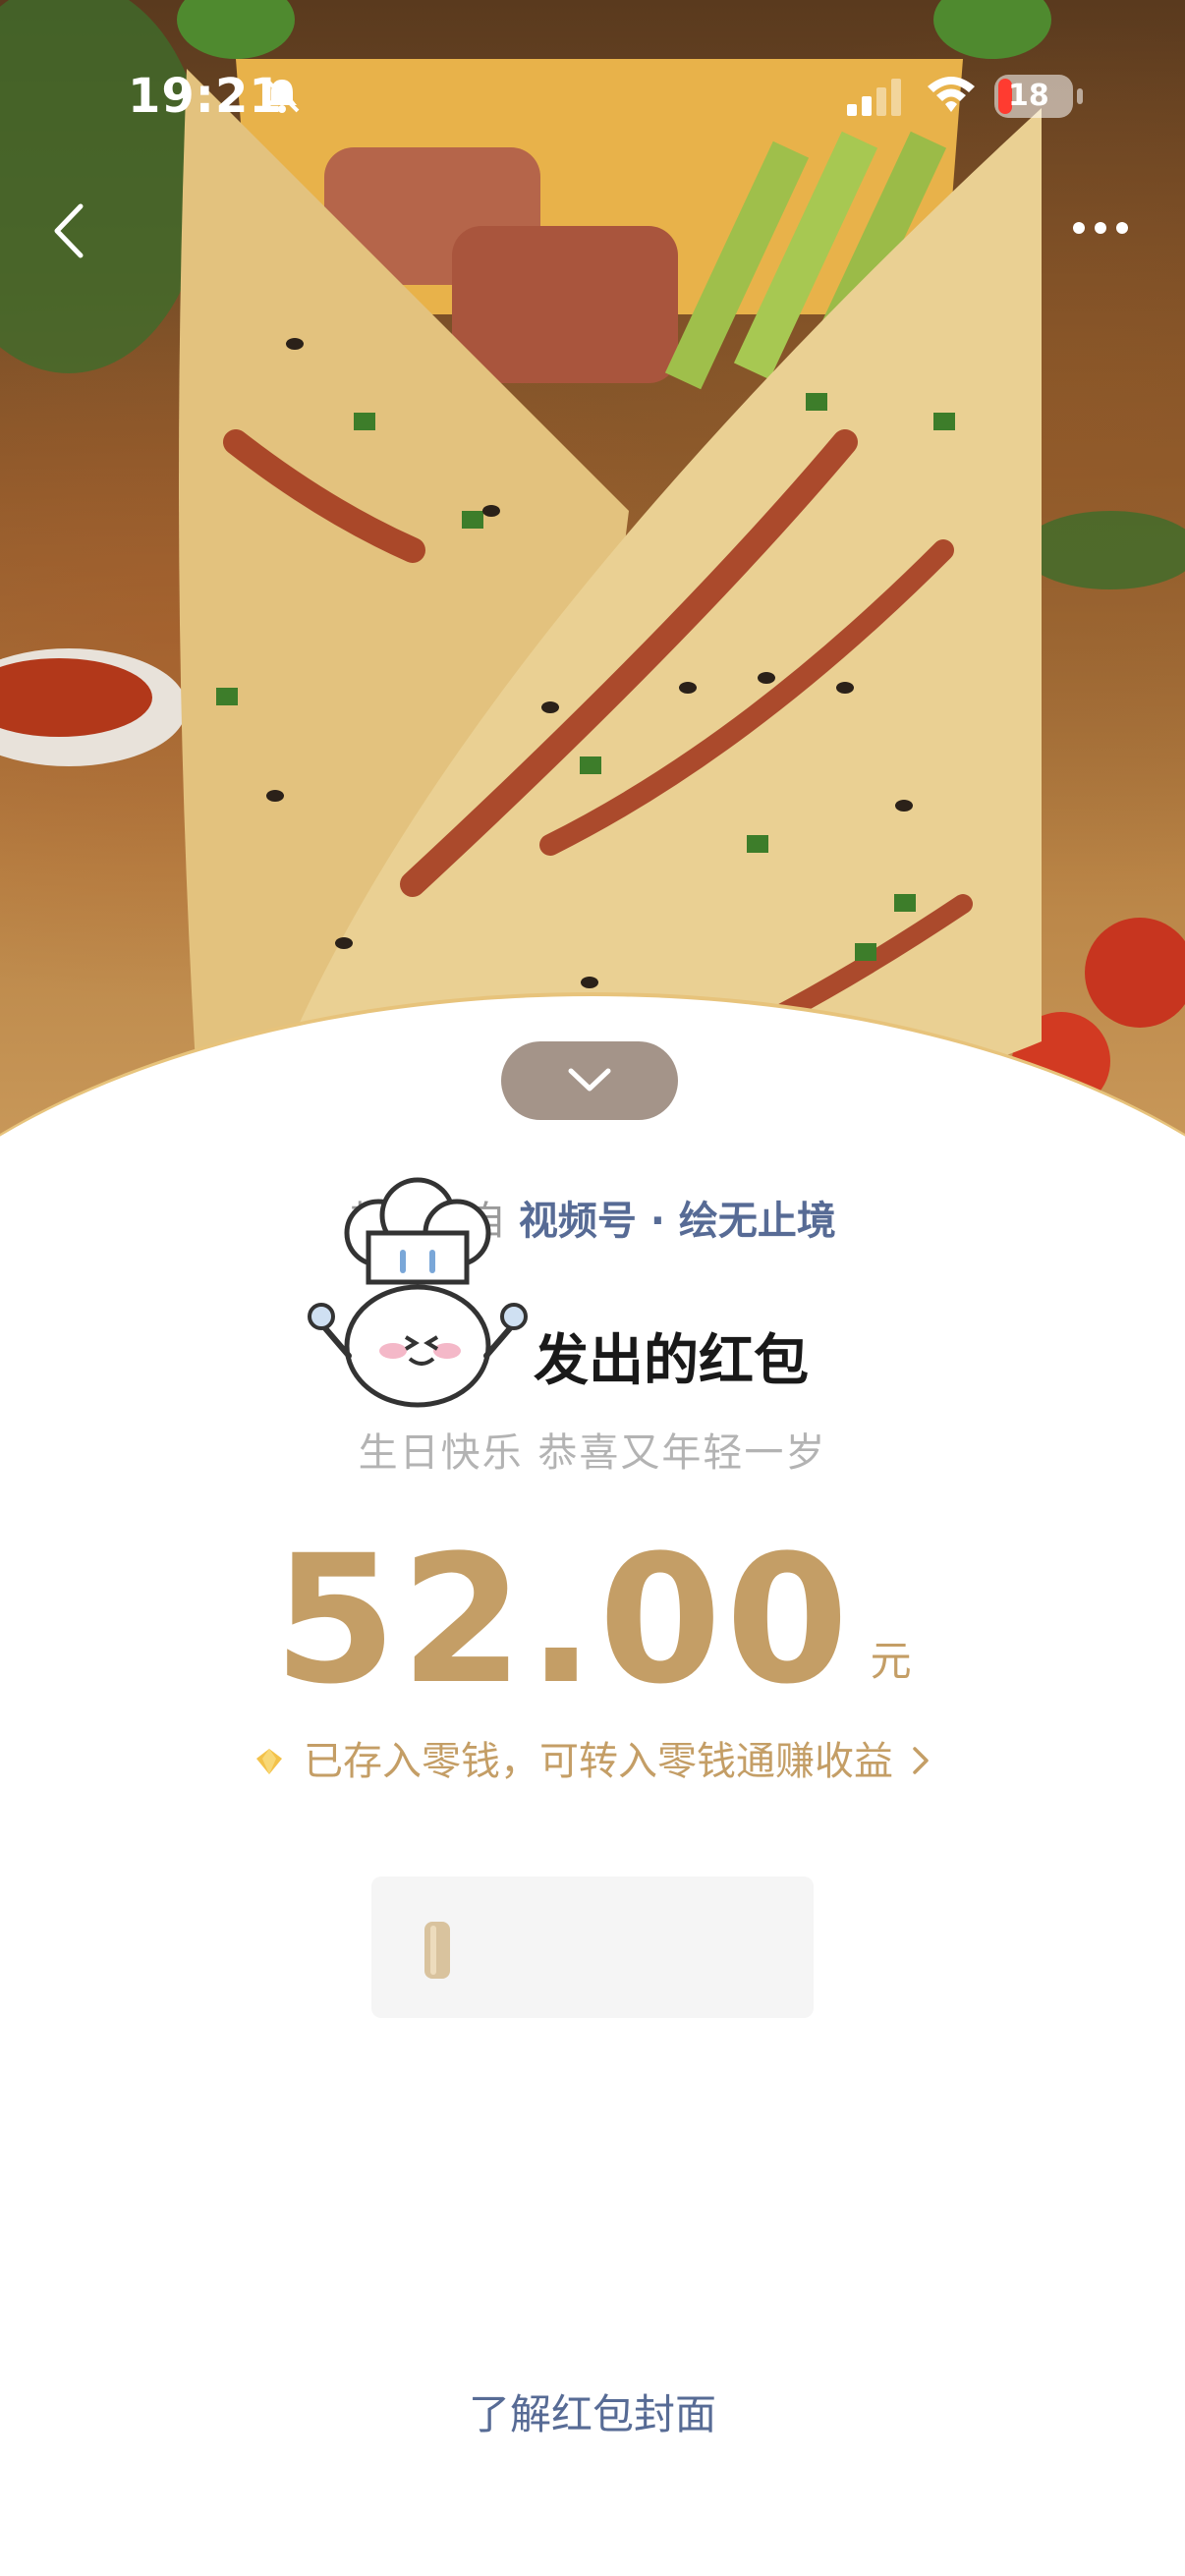 This screenshot has height=2576, width=1185. What do you see at coordinates (921, 1760) in the screenshot?
I see `chevron-right-icon` at bounding box center [921, 1760].